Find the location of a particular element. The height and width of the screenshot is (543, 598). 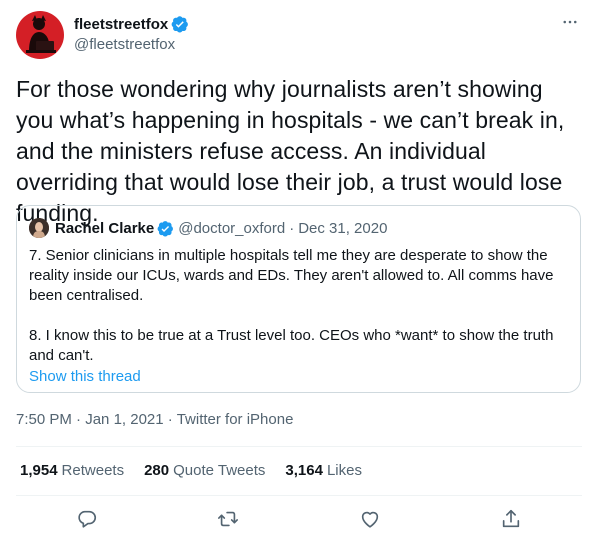

quoted-handle: @doctor_oxford is located at coordinates (232, 228).